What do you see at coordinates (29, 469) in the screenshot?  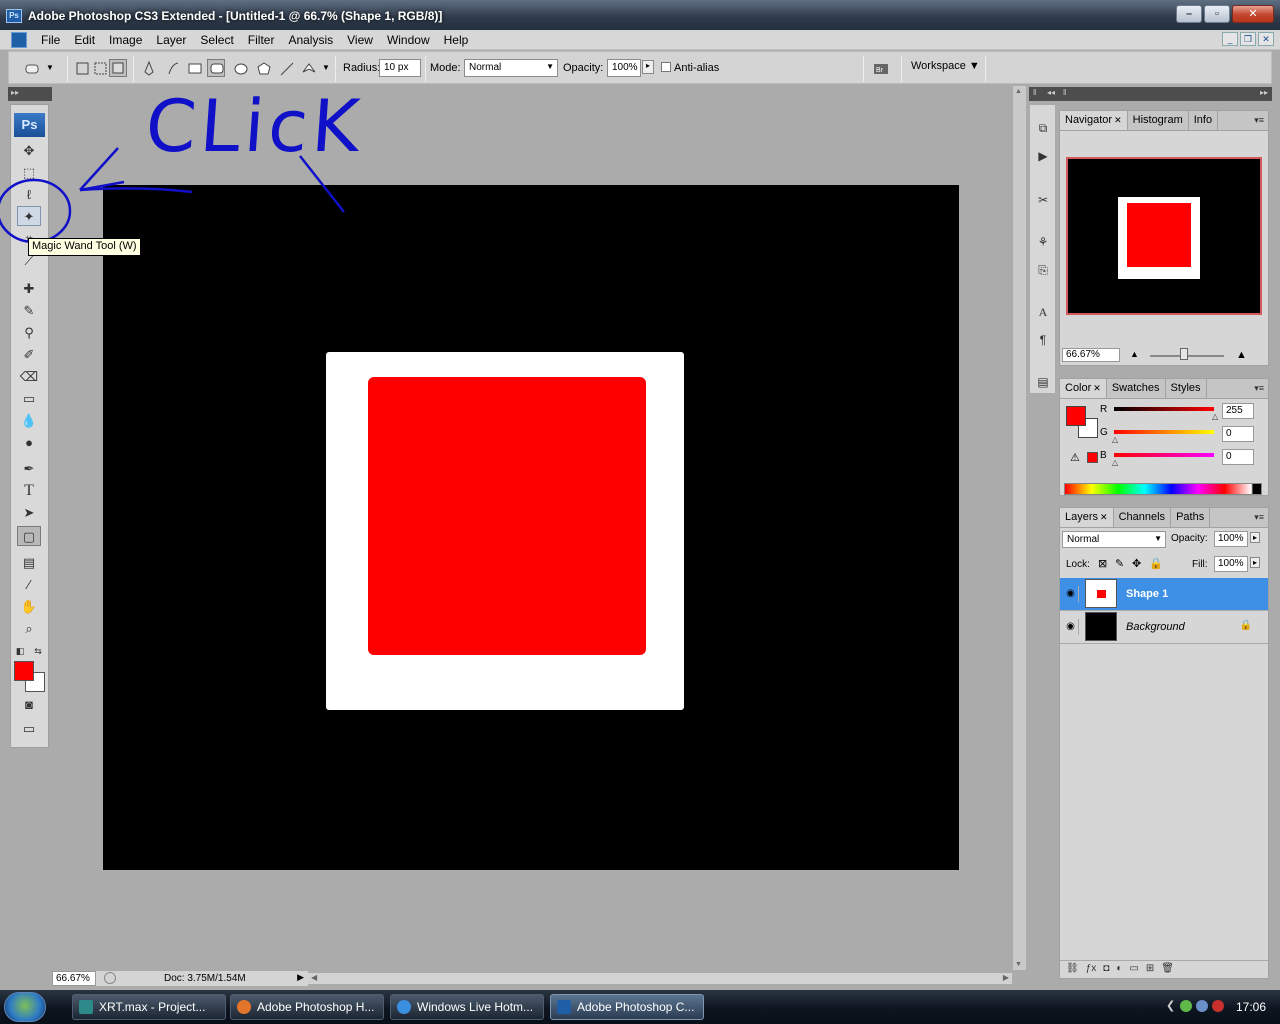 I see `pen-tool-icon: ✒` at bounding box center [29, 469].